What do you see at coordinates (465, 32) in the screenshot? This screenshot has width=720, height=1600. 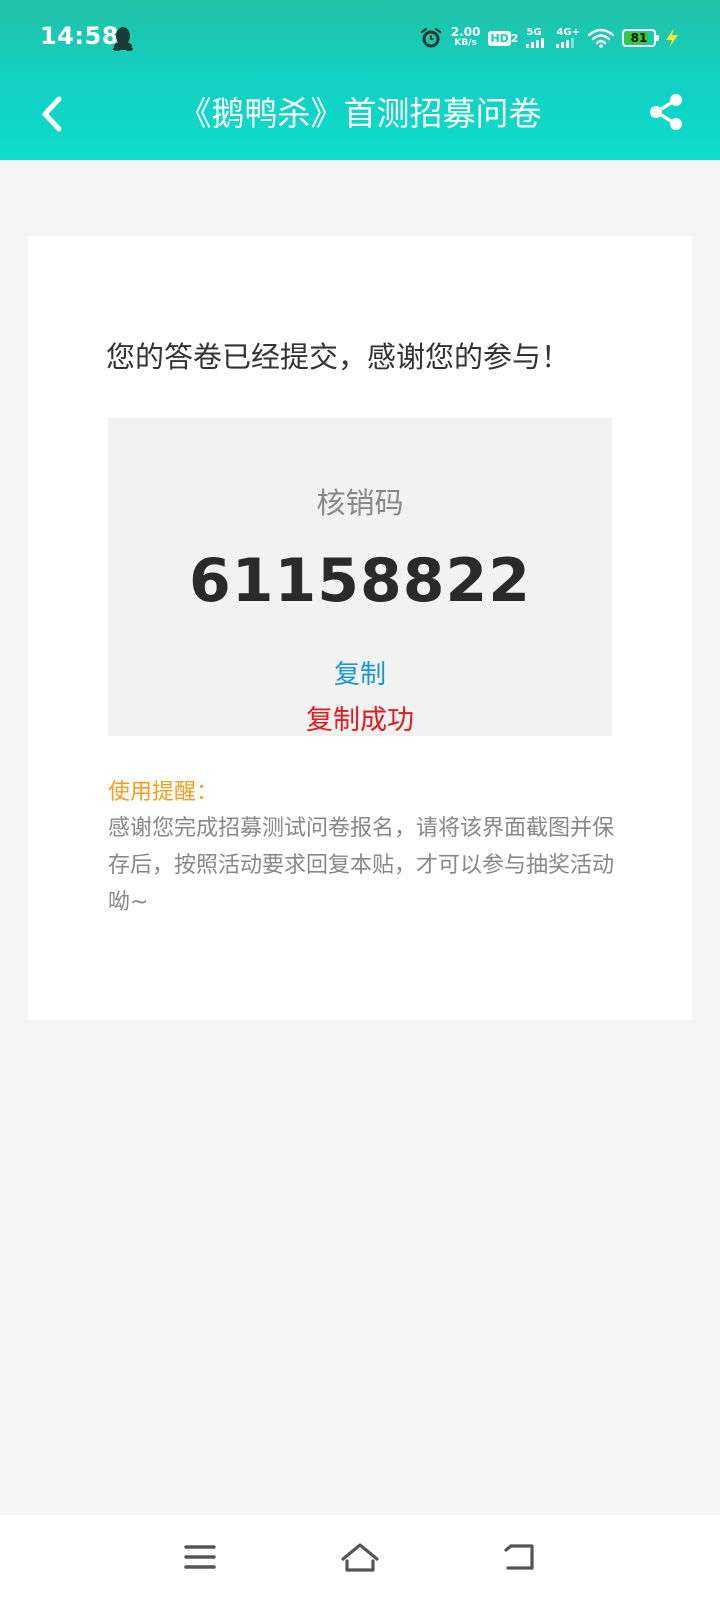 I see `speed-value: 2.00` at bounding box center [465, 32].